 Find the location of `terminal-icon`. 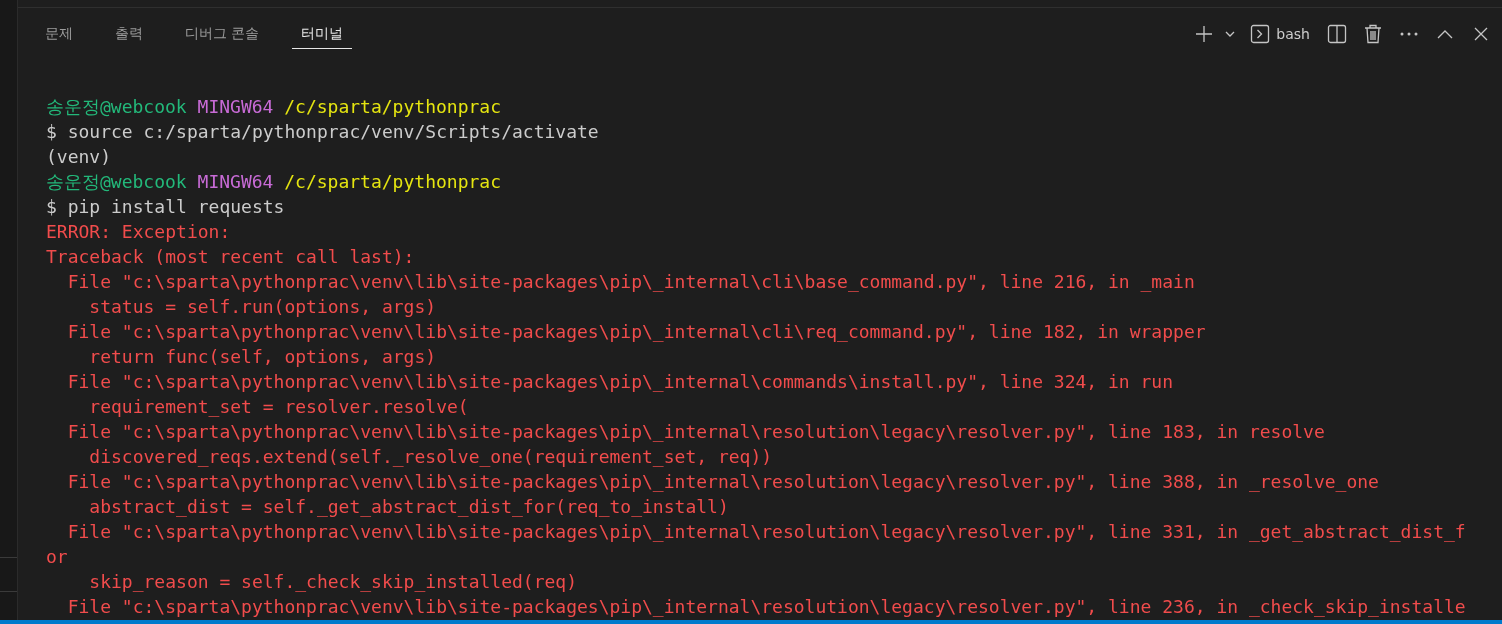

terminal-icon is located at coordinates (1260, 34).